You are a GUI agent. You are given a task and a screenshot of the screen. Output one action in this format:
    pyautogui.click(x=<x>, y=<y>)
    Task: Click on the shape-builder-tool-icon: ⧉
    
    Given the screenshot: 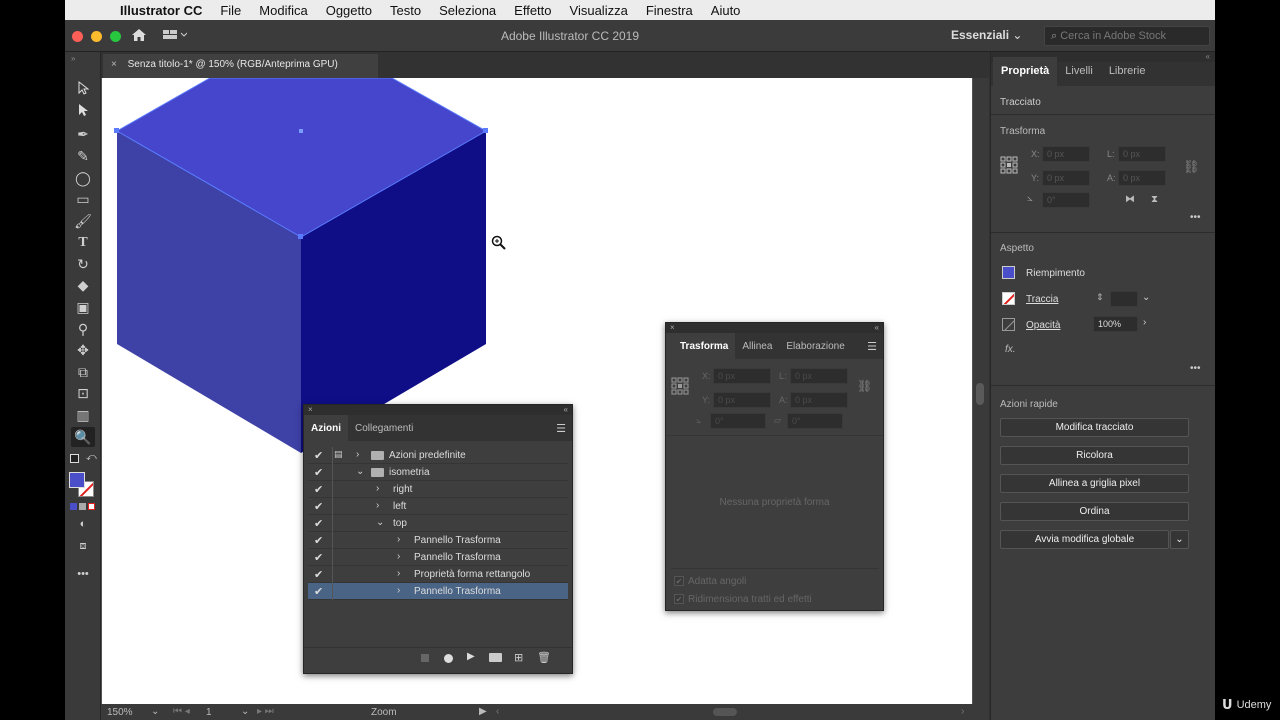 What is the action you would take?
    pyautogui.click(x=83, y=372)
    